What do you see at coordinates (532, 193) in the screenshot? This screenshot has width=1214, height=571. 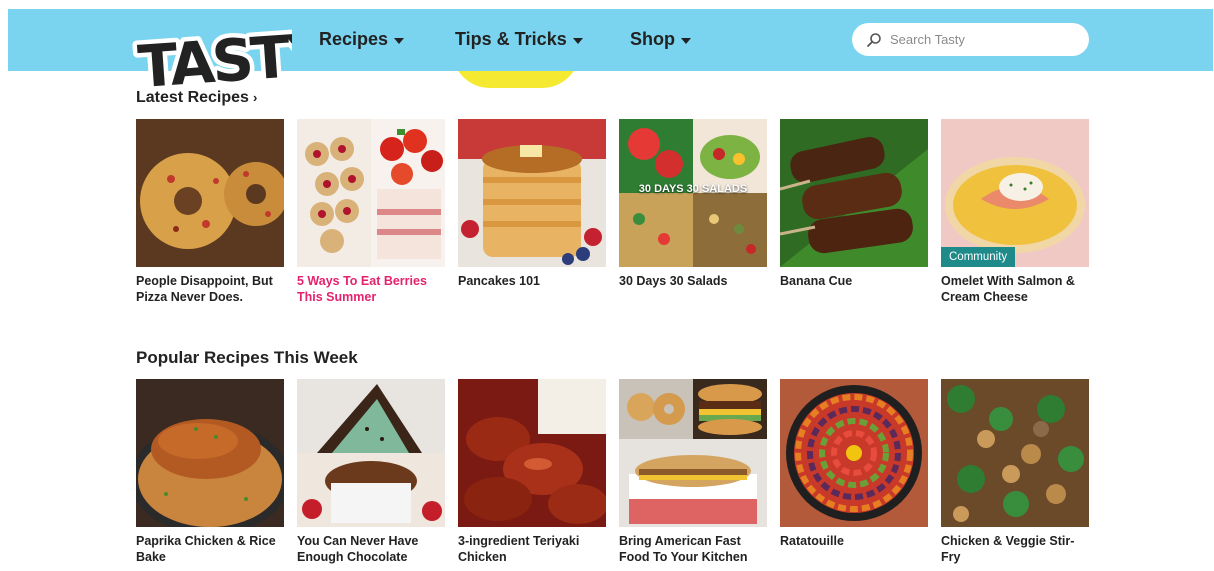 I see `recipe-image-pancakes` at bounding box center [532, 193].